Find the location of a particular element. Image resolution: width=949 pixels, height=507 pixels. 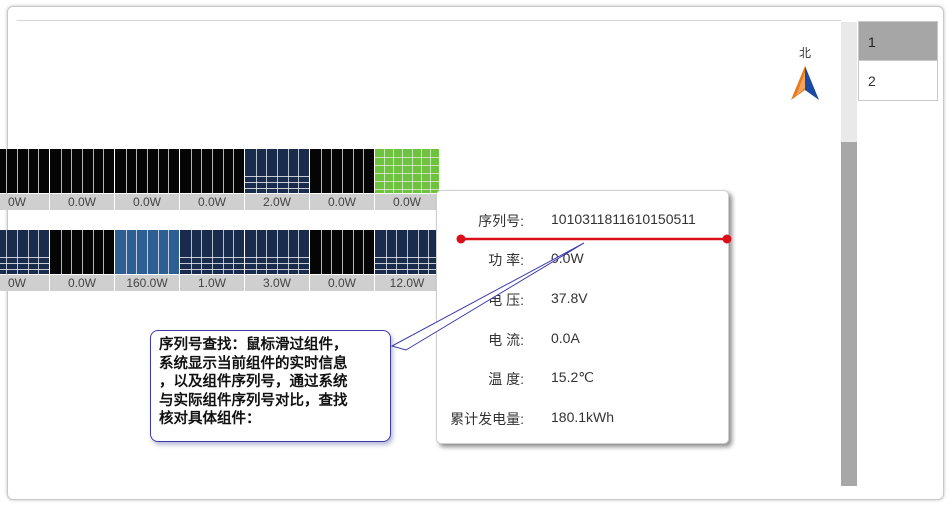

temperature-value: 15.2℃ is located at coordinates (572, 377).